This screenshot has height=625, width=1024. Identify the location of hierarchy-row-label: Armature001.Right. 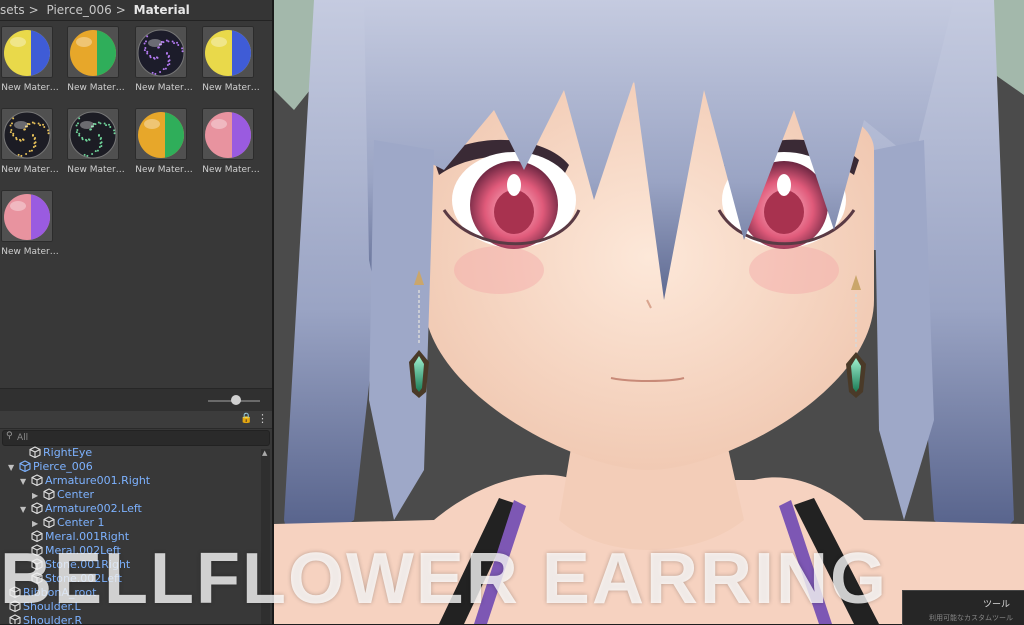
(98, 480).